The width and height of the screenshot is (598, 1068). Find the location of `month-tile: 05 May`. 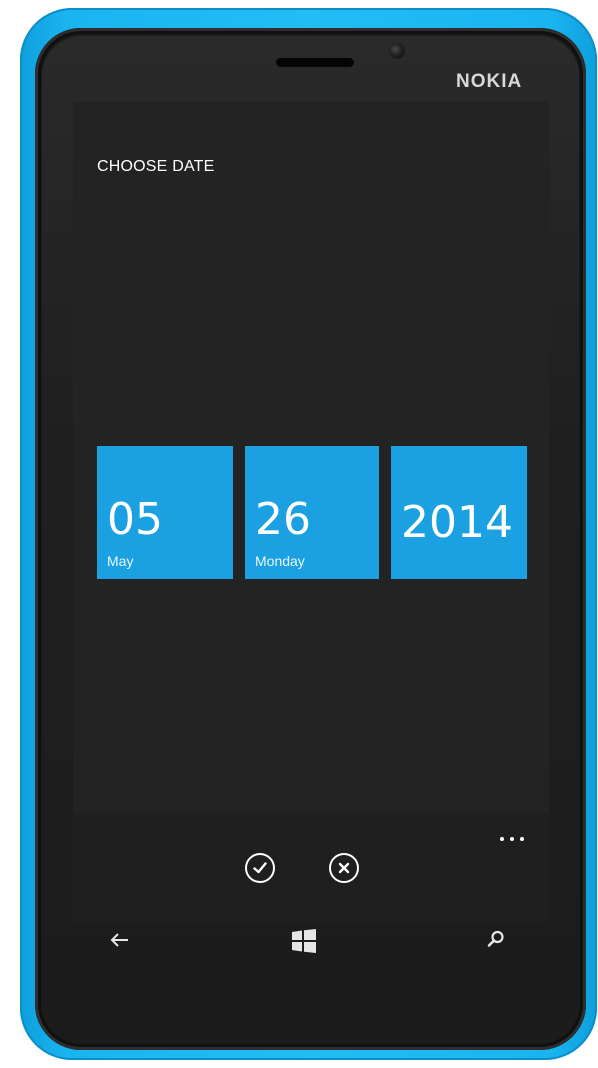

month-tile: 05 May is located at coordinates (165, 512).